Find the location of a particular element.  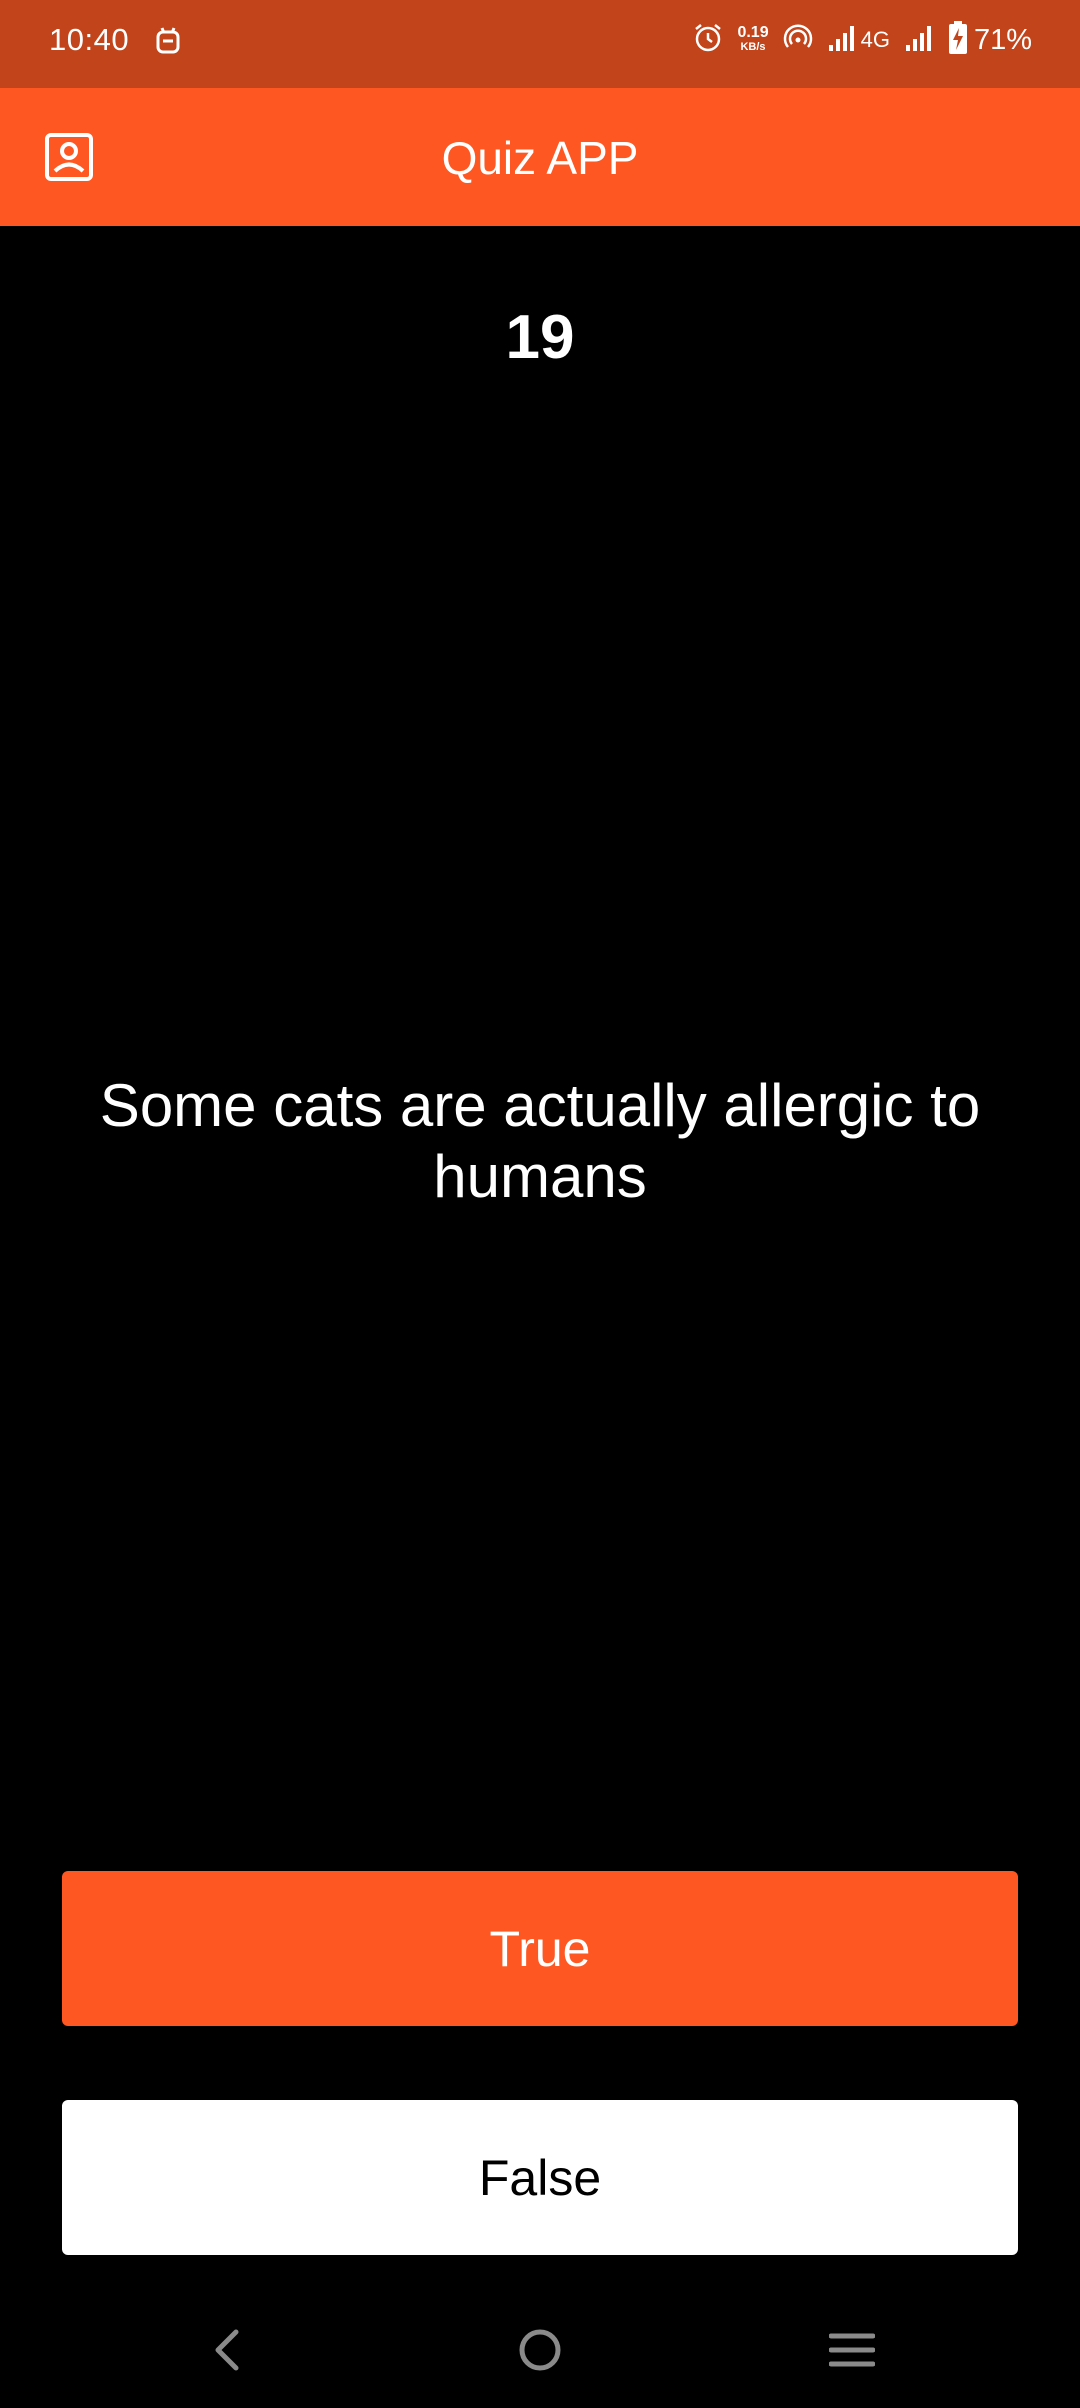

true-button: True is located at coordinates (540, 1948).